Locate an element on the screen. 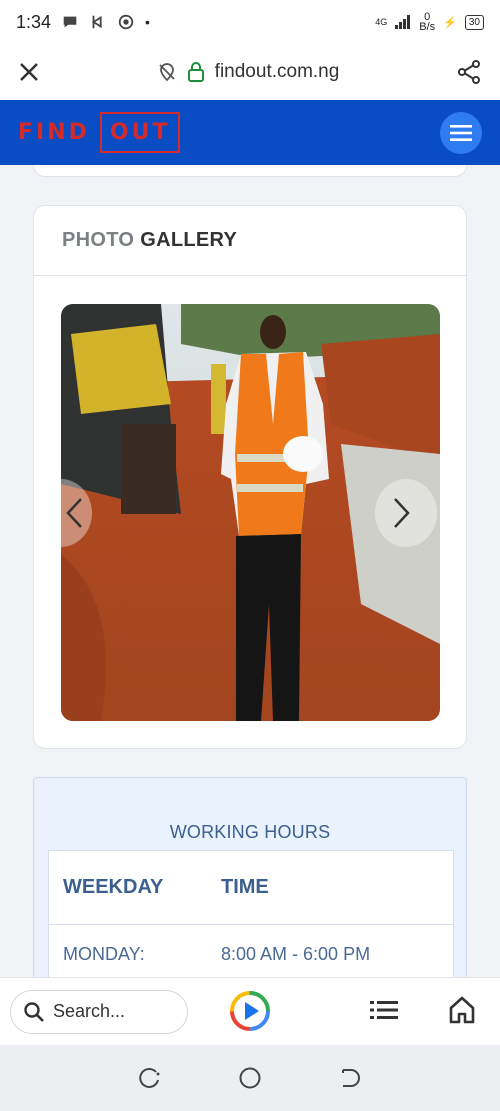 The height and width of the screenshot is (1111, 500). menu-button is located at coordinates (461, 132).